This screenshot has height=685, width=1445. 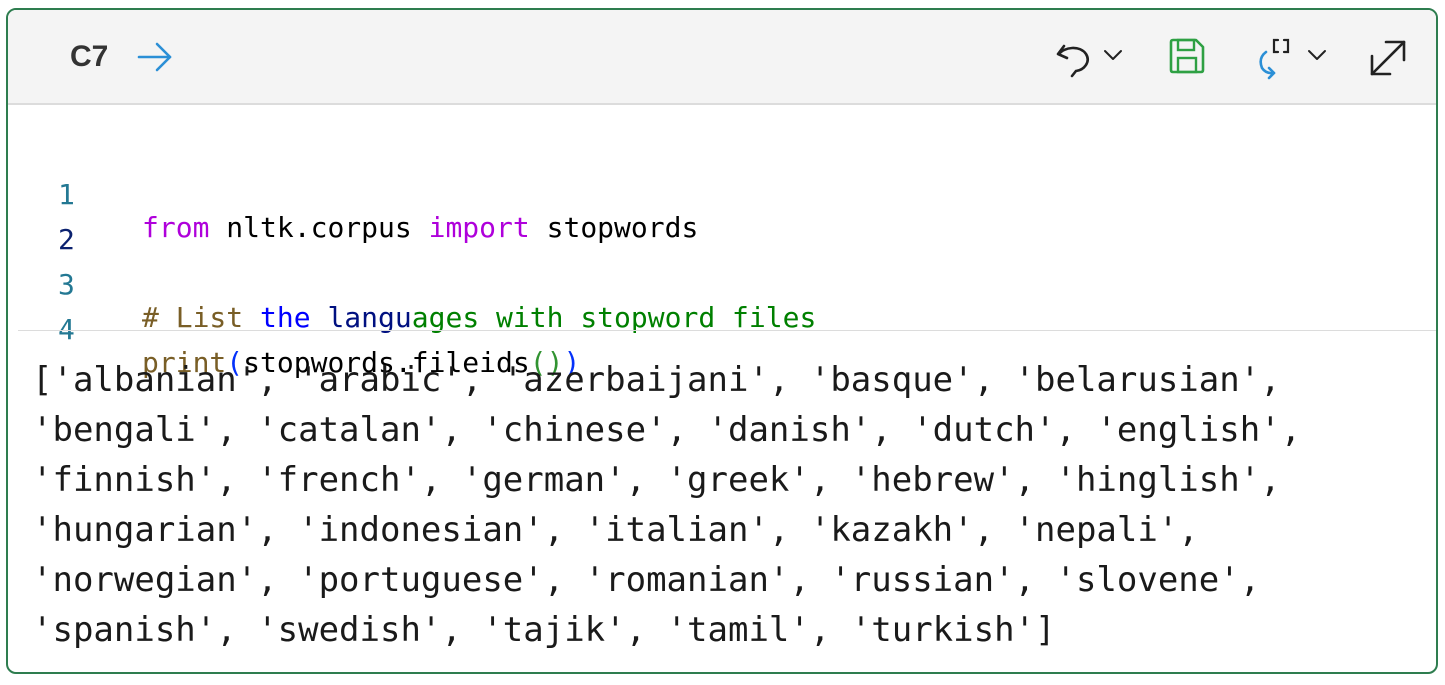 What do you see at coordinates (479, 227) in the screenshot?
I see `keyword: import` at bounding box center [479, 227].